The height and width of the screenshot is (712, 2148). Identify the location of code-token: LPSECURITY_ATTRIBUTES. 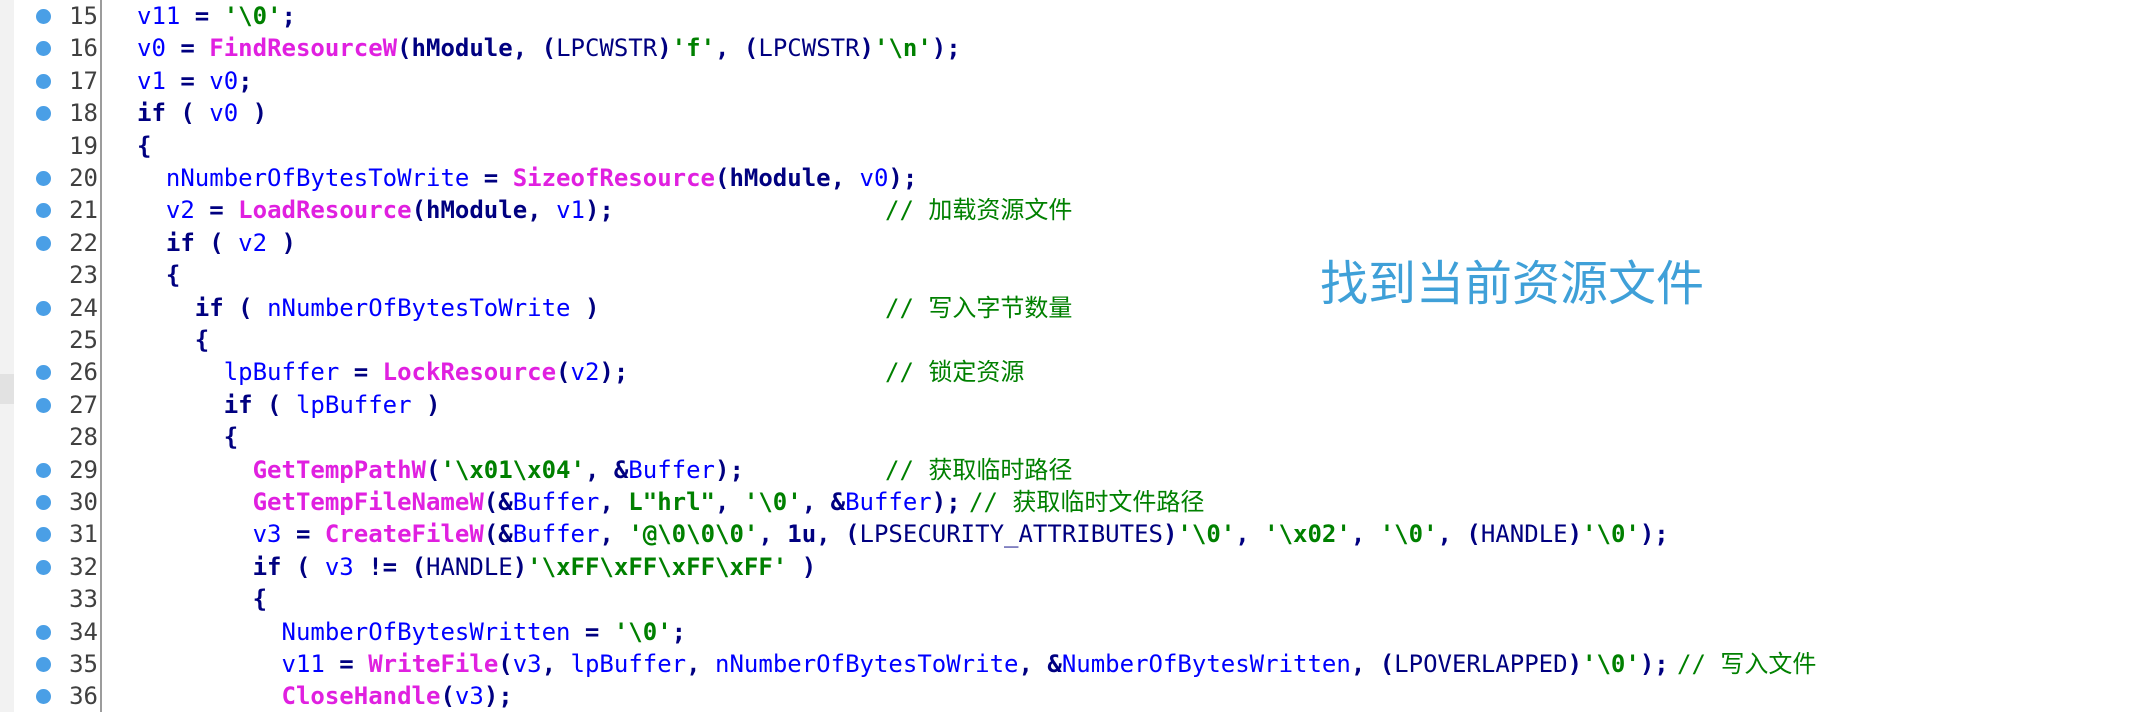
(1011, 534).